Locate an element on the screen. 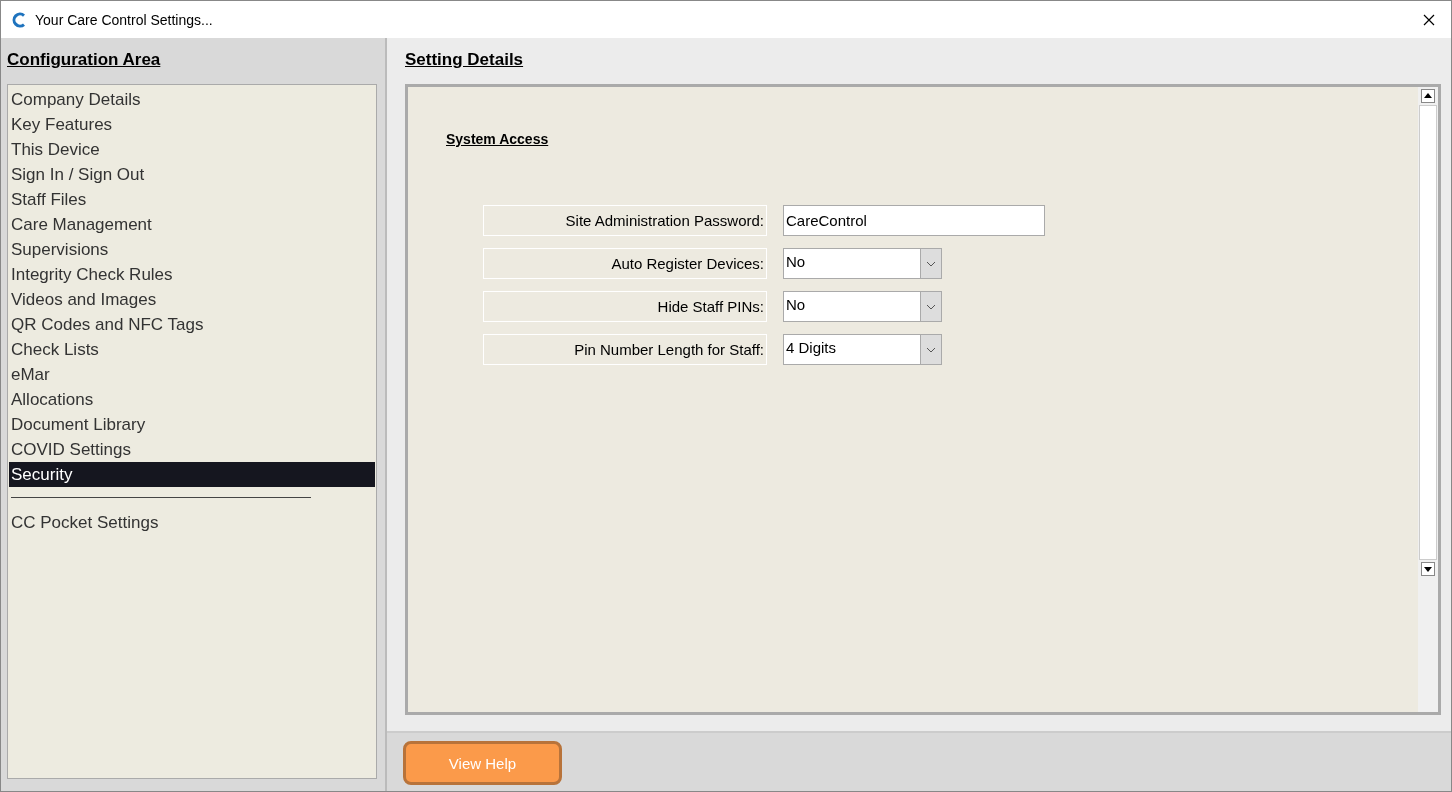 The width and height of the screenshot is (1452, 792). sidebar-item: Sign In / Sign Out is located at coordinates (192, 174).